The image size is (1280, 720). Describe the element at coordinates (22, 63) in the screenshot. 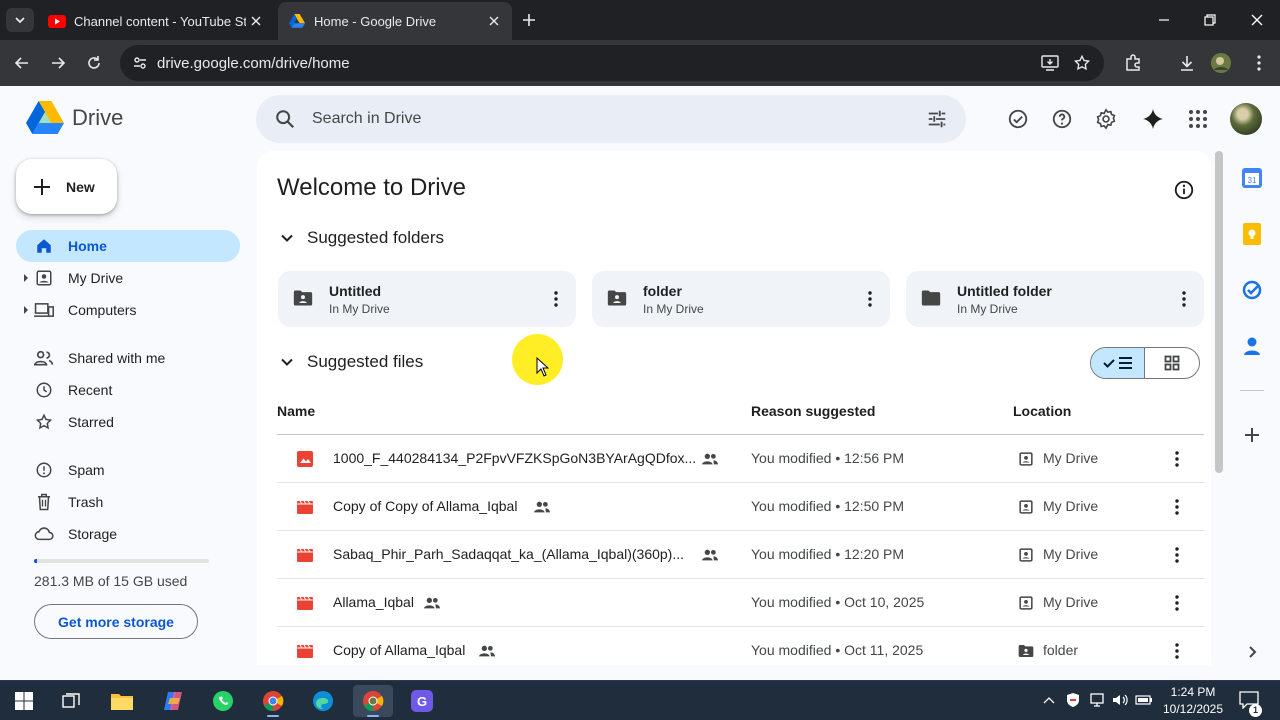

I see `back-icon` at that location.